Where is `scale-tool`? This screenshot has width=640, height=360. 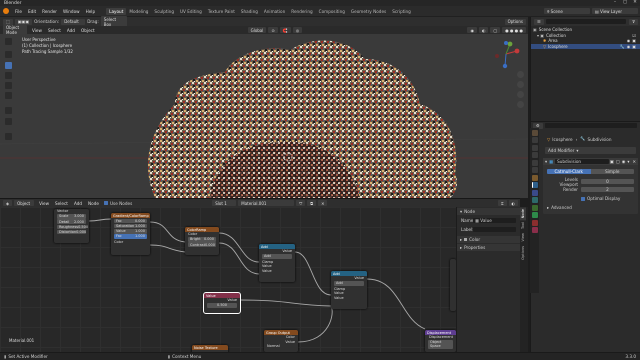
scale-tool is located at coordinates (8, 85).